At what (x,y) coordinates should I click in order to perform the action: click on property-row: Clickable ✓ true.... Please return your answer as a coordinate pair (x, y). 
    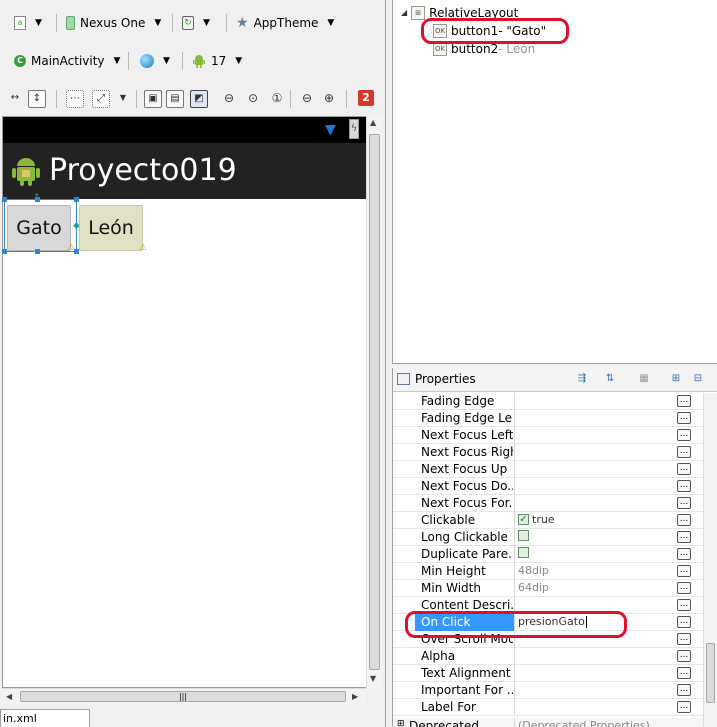
    Looking at the image, I should click on (548, 520).